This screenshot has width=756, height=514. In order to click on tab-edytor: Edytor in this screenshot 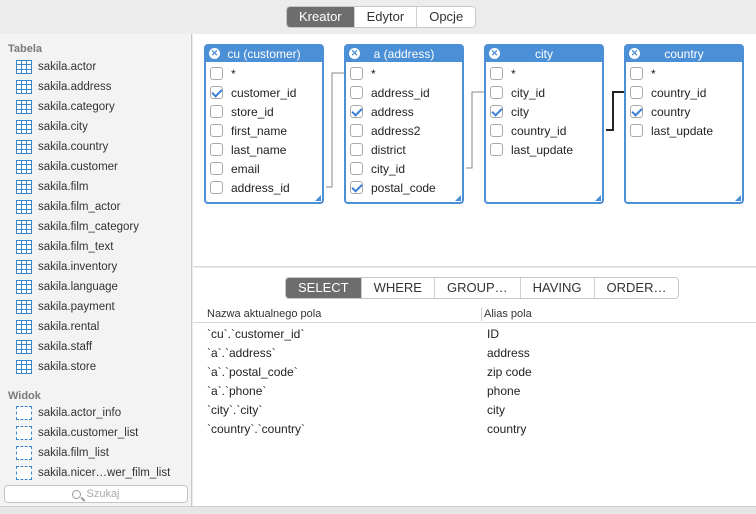, I will do `click(386, 17)`.